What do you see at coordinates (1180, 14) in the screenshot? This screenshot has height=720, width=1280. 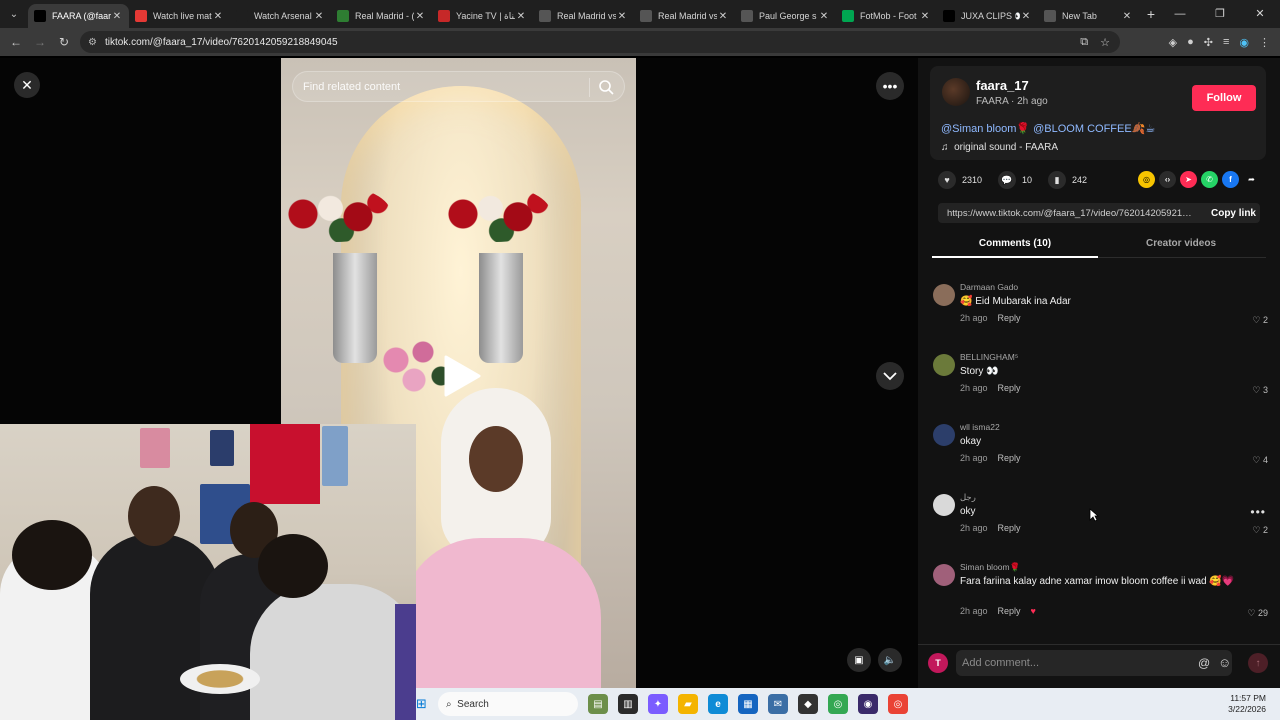 I see `minimize-icon: —` at bounding box center [1180, 14].